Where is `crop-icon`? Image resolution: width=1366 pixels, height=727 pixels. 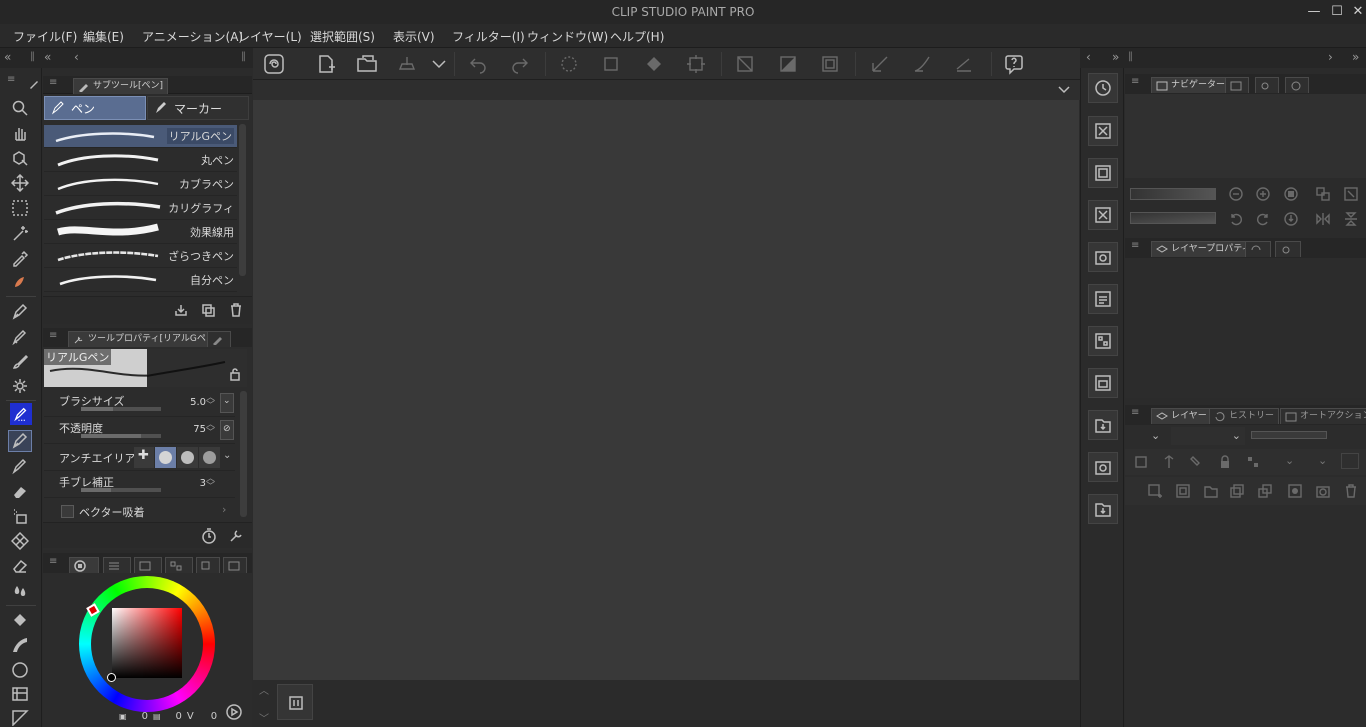 crop-icon is located at coordinates (830, 64).